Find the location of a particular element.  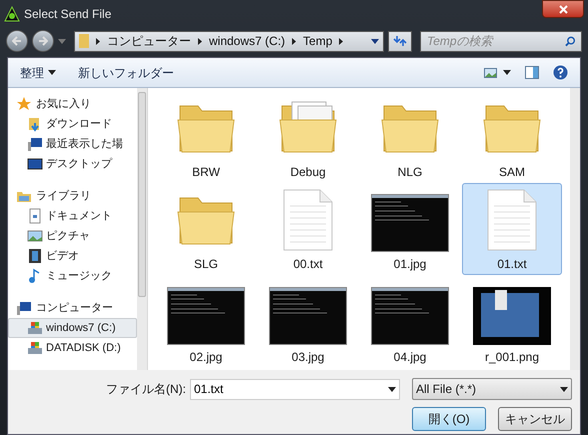

file-item: 03.jpg is located at coordinates (308, 321).